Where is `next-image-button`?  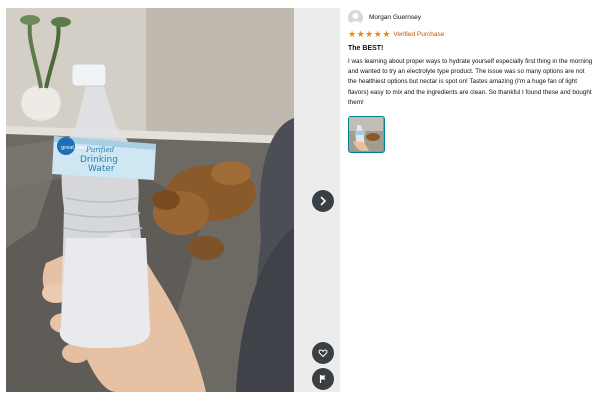
next-image-button is located at coordinates (323, 201).